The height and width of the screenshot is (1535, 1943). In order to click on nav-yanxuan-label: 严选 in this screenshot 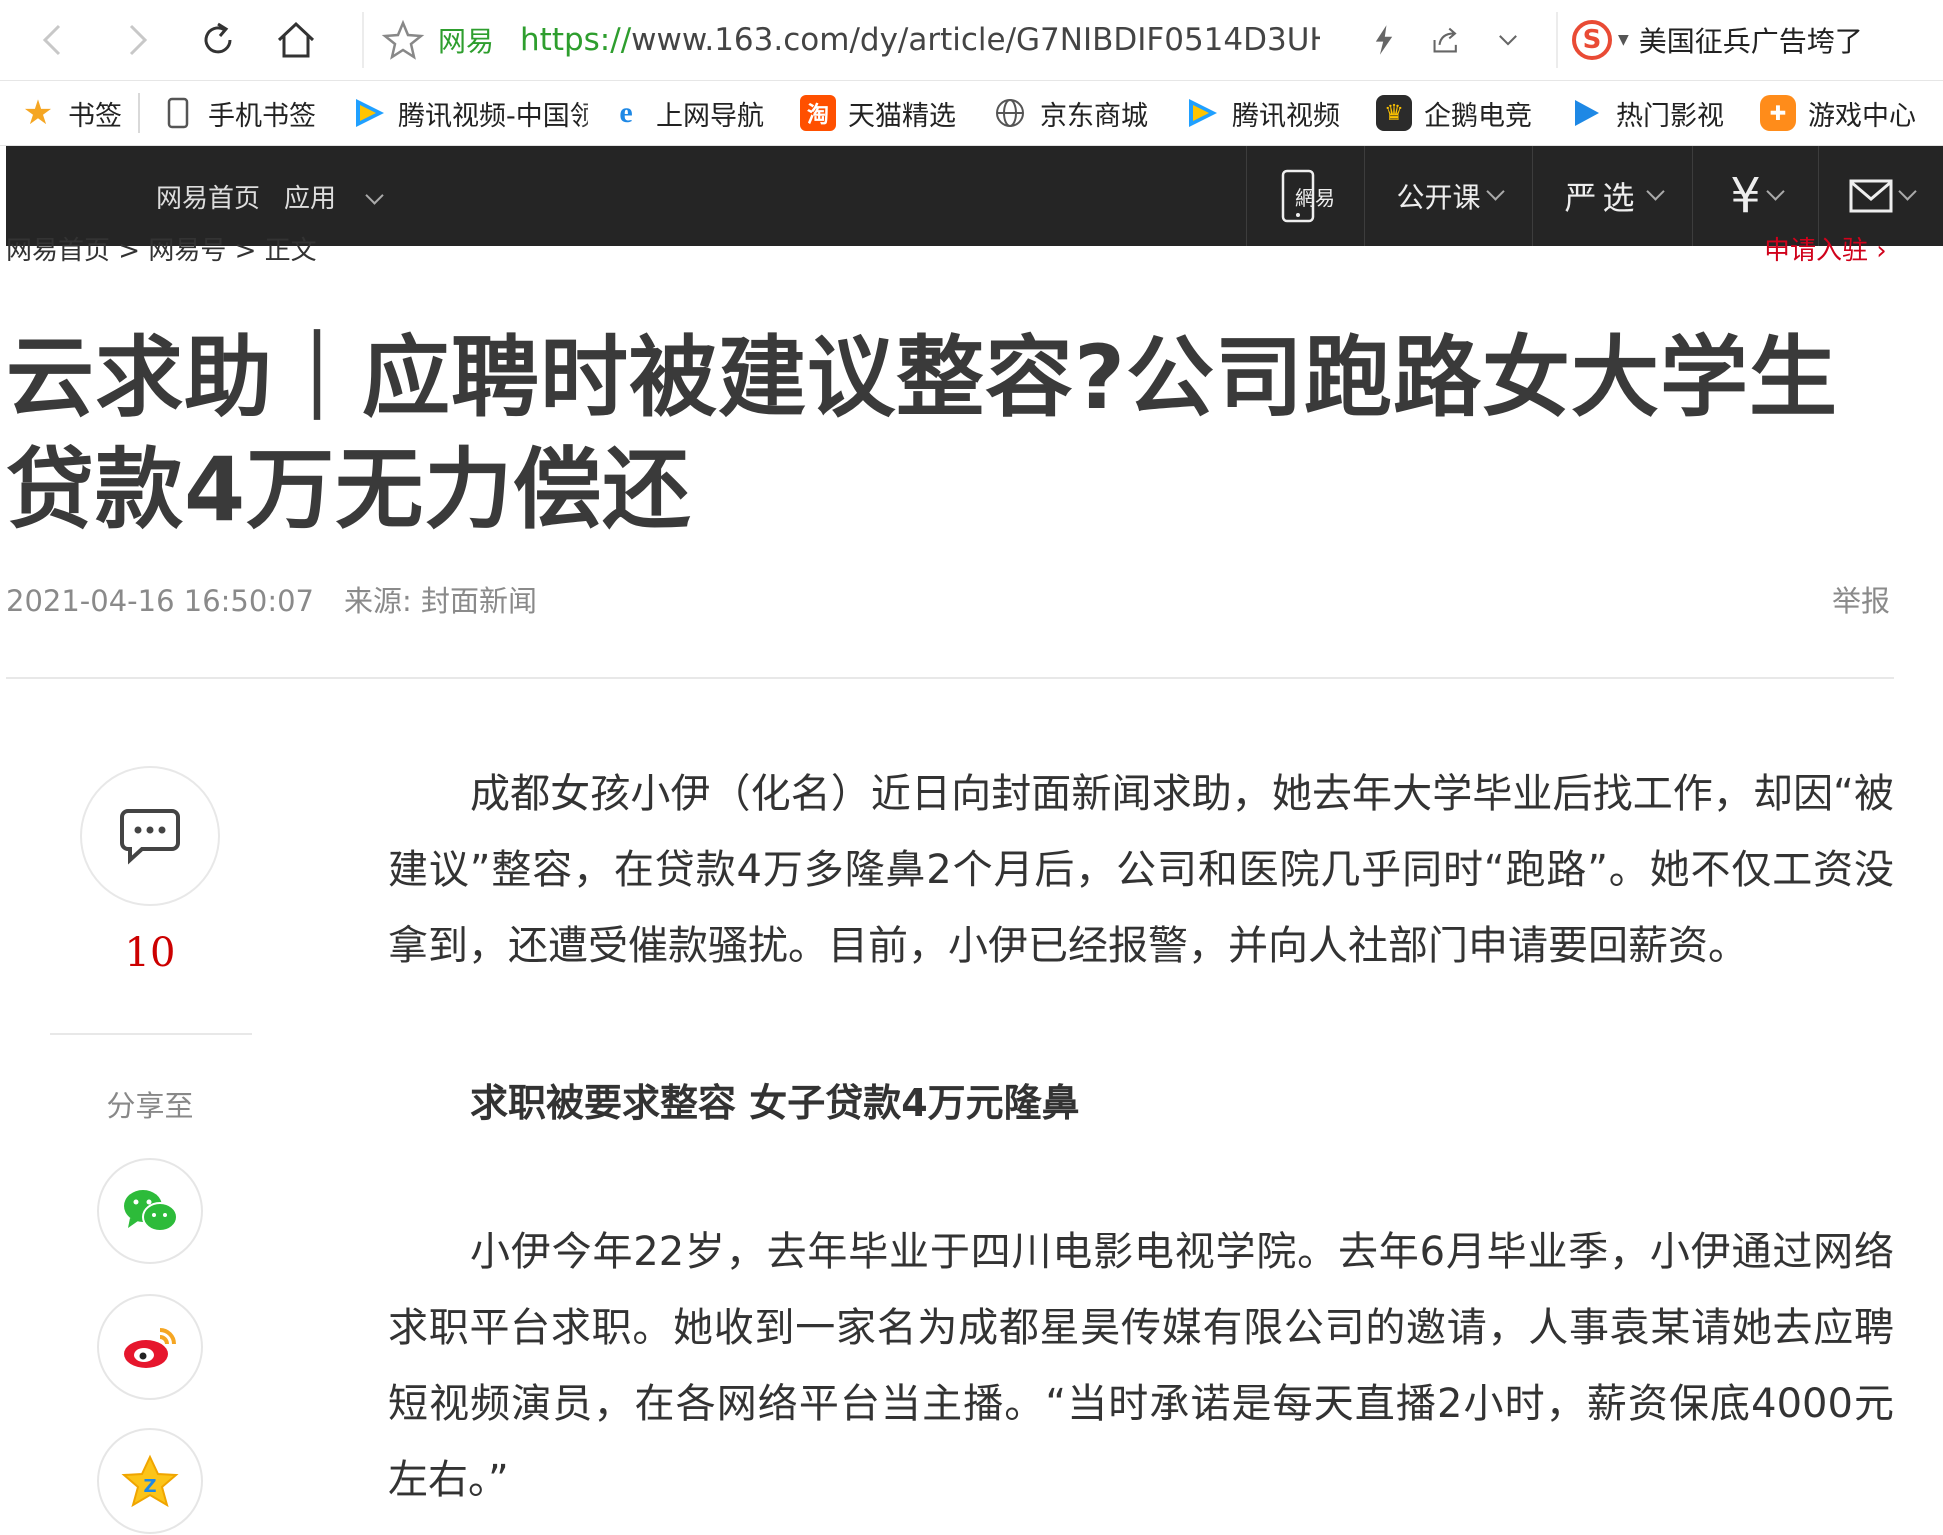, I will do `click(1602, 198)`.